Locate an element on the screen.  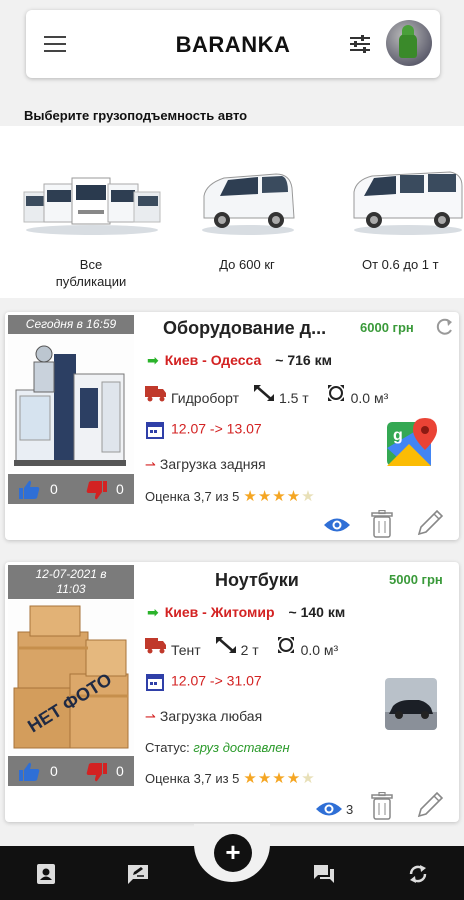
delivery-status: Статус: груз доставлен is located at coordinates (217, 747).